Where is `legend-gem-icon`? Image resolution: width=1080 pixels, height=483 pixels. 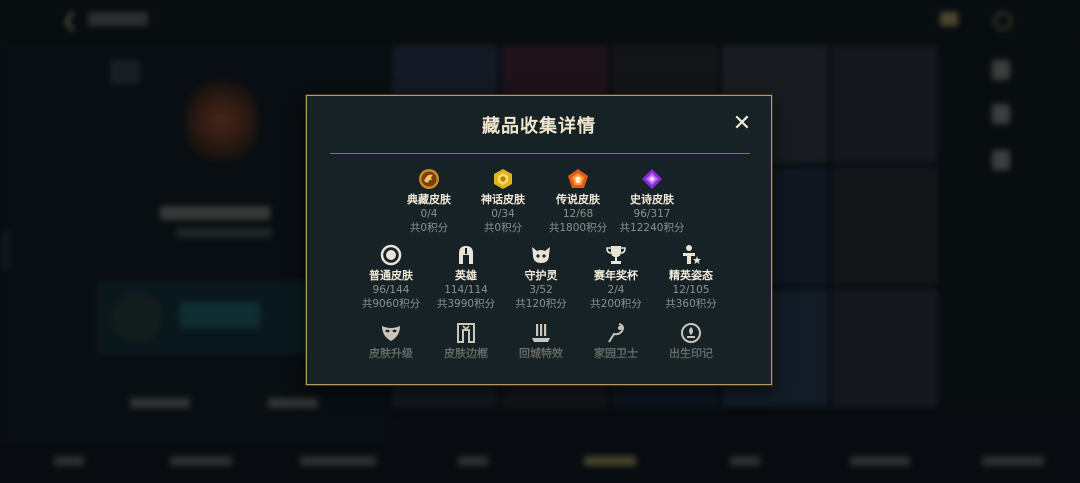
legend-gem-icon is located at coordinates (578, 178).